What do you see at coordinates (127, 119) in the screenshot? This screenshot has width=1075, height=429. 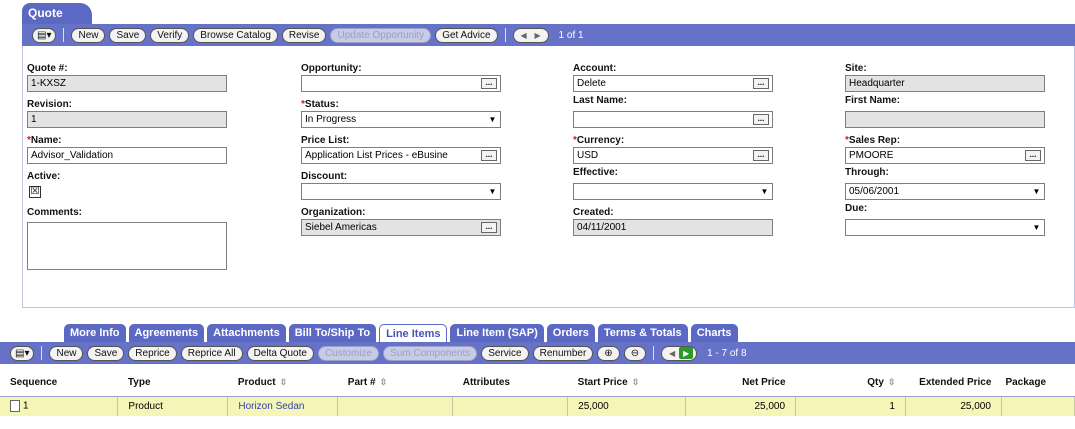 I see `revision-field: 1` at bounding box center [127, 119].